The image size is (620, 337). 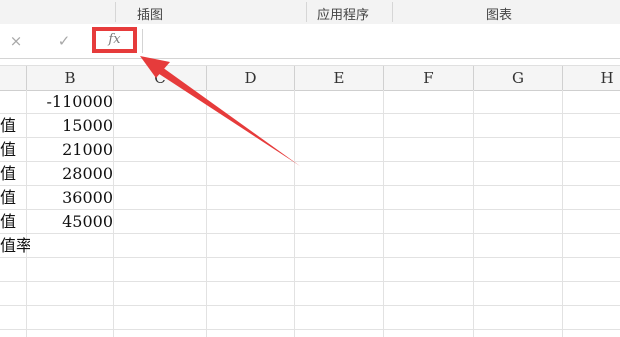 I want to click on column-header-d: D, so click(x=250, y=78).